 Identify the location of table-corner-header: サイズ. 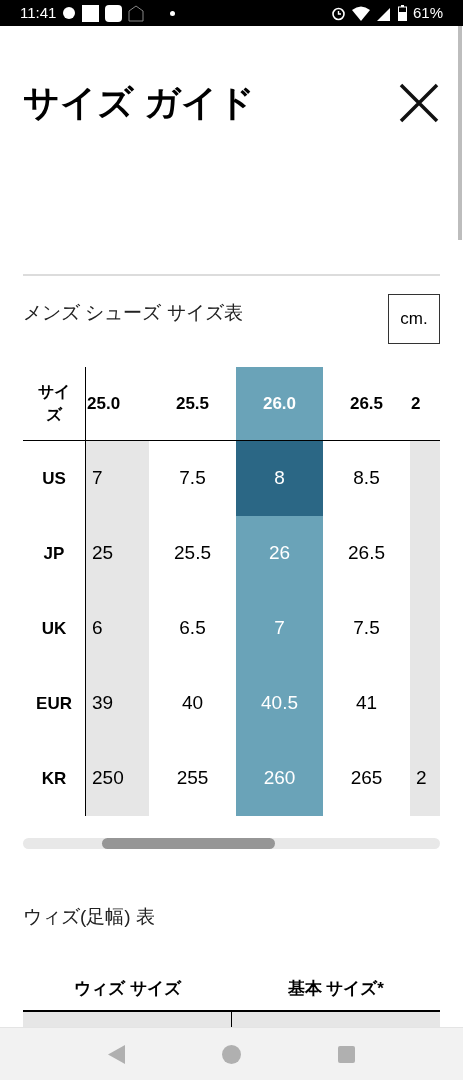
(54, 403).